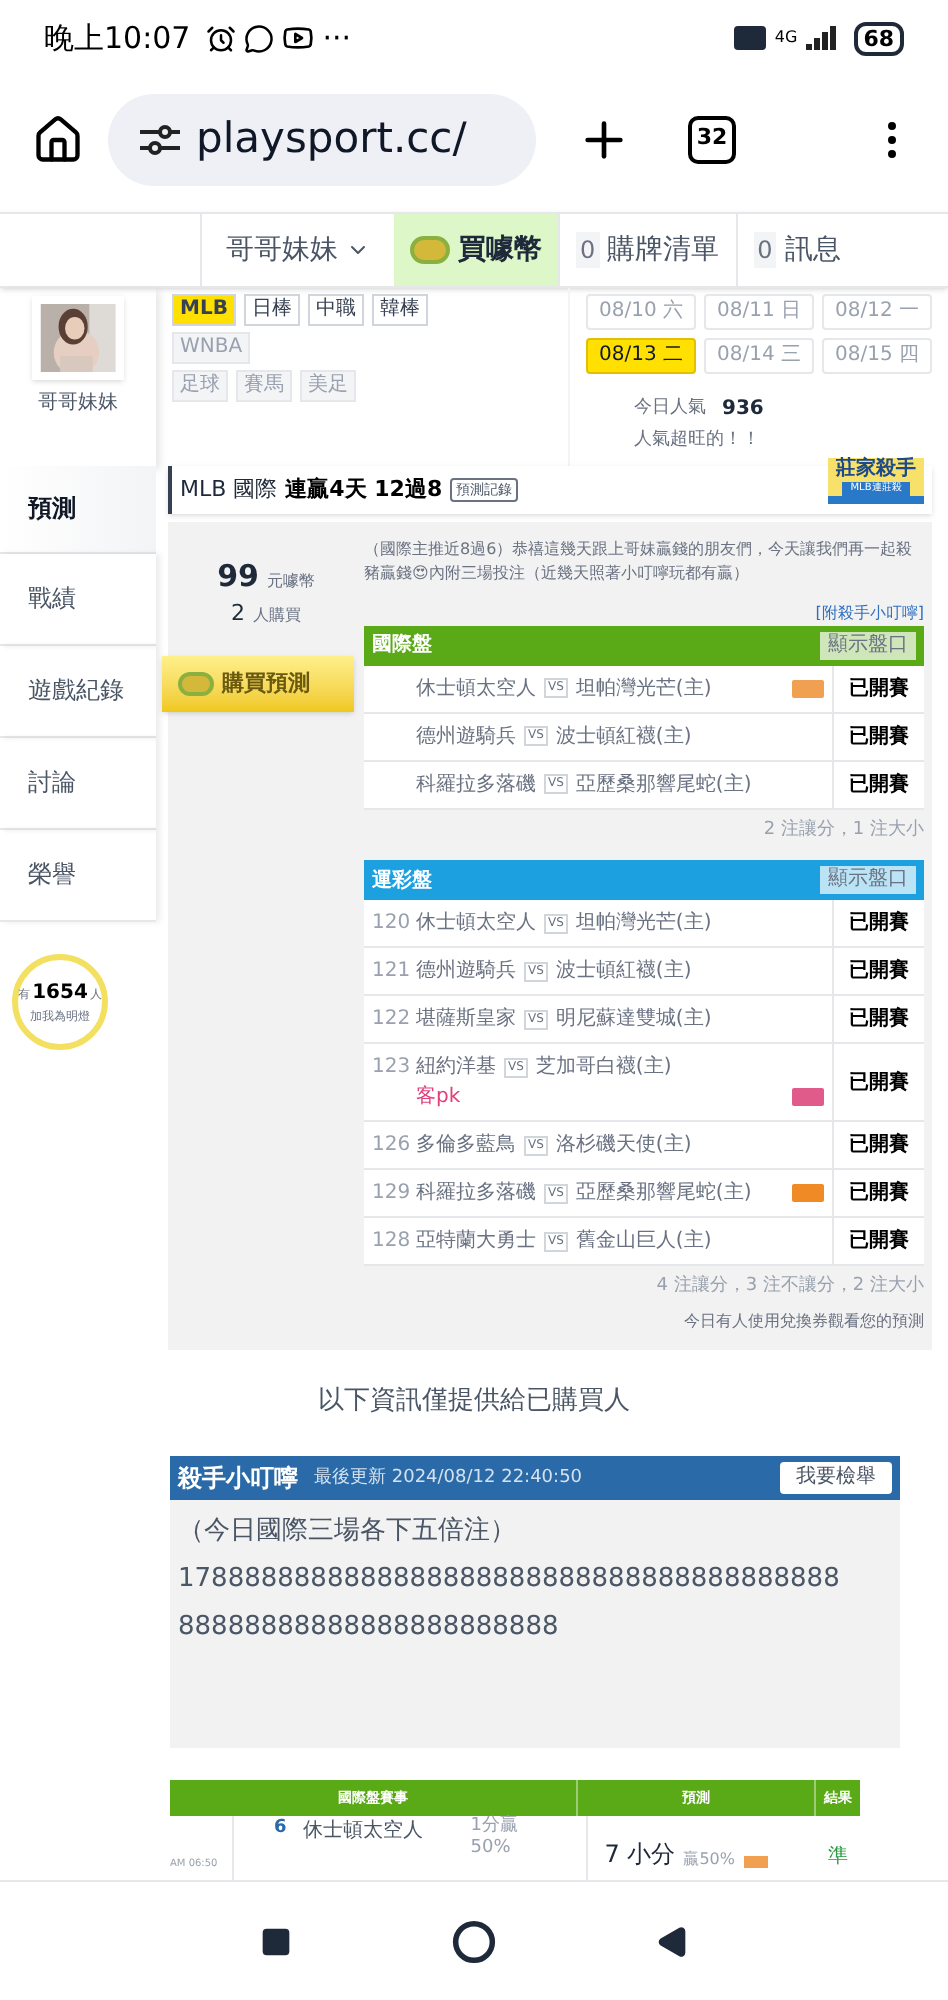 The width and height of the screenshot is (948, 2000). I want to click on sport-tab: MLB, so click(204, 310).